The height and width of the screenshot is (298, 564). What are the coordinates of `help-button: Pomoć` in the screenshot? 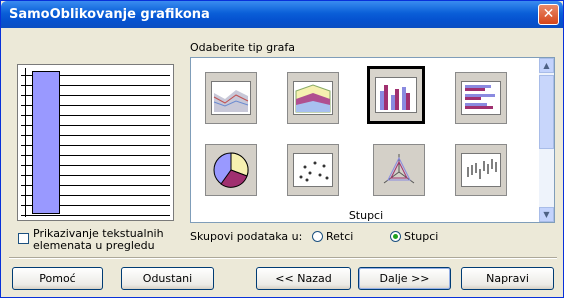 It's located at (57, 278).